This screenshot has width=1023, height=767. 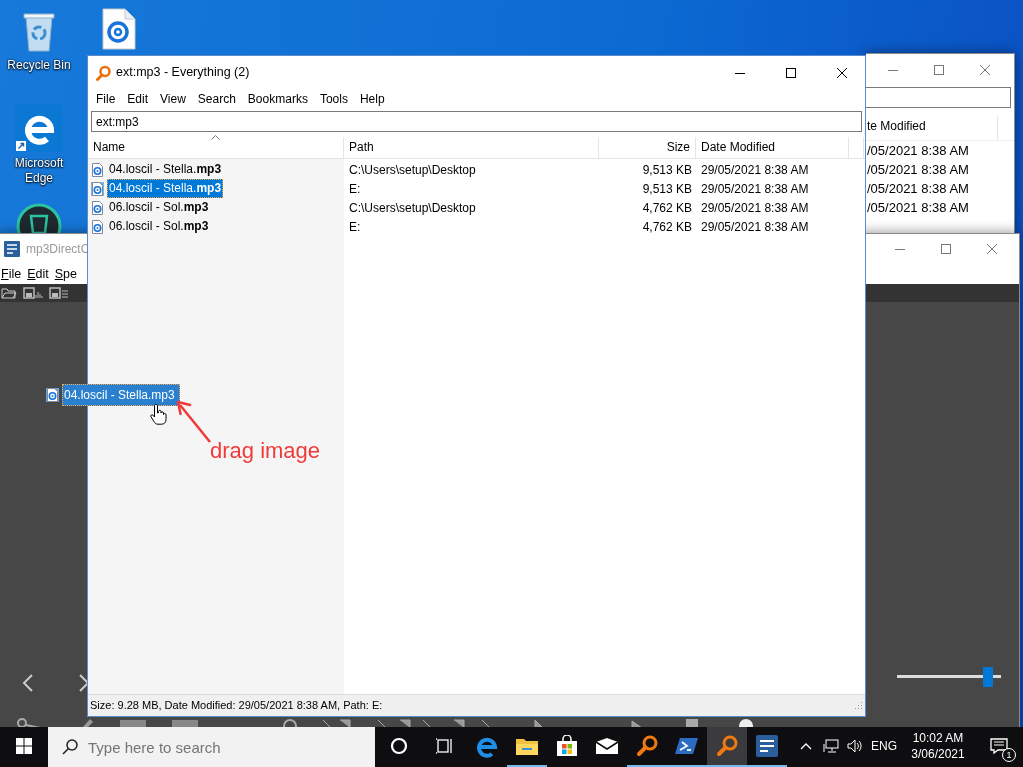 I want to click on clock: 10:02 AM 3/06/2021, so click(x=938, y=747).